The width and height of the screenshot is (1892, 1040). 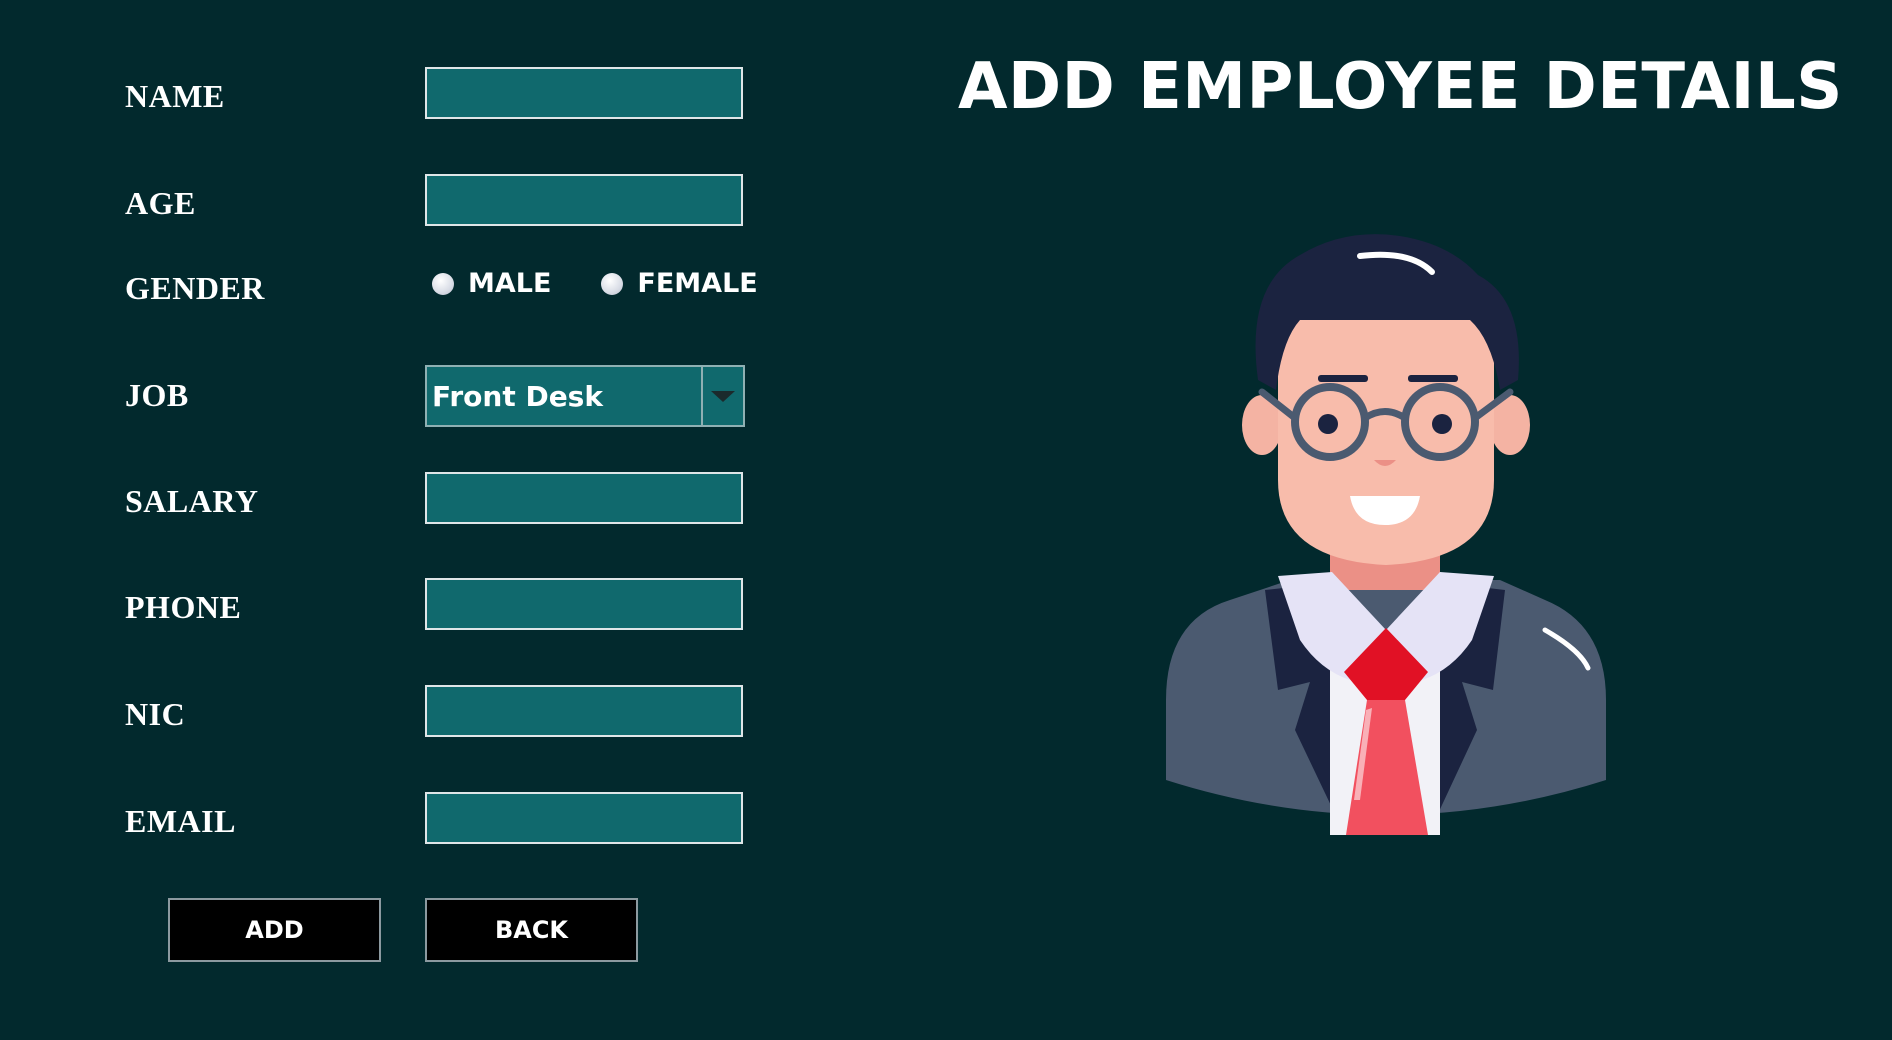 I want to click on page-title: ADD EMPLOYEE DETAILS, so click(x=1400, y=87).